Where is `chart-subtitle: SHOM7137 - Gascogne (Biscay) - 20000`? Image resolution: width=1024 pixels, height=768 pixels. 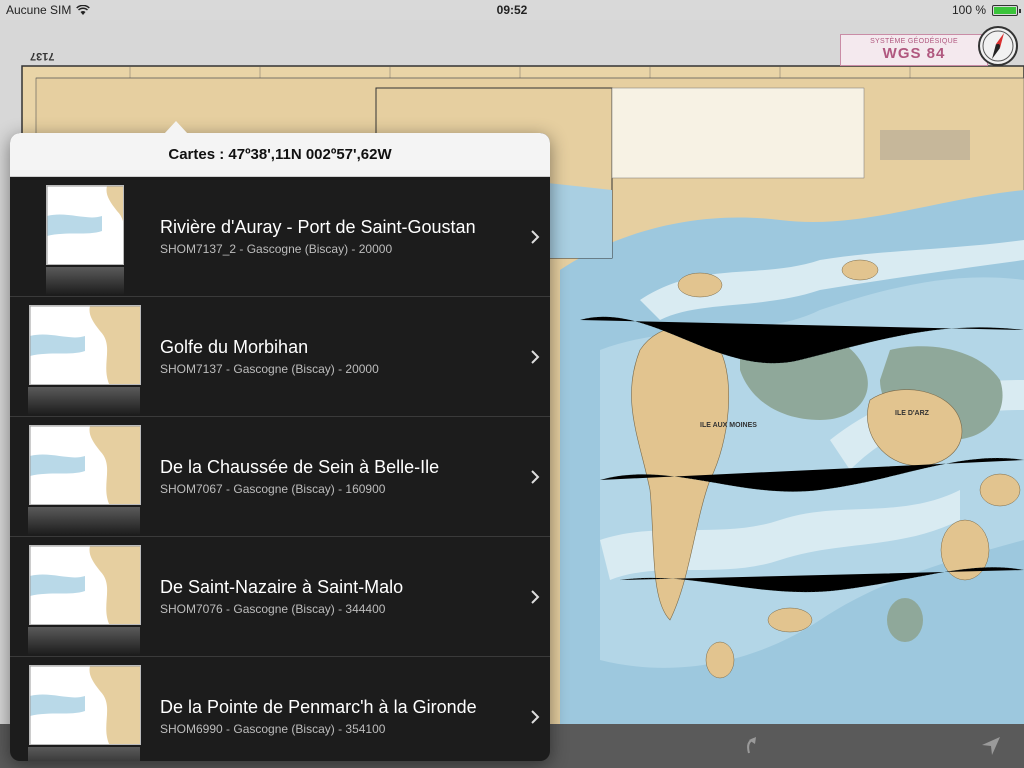
chart-subtitle: SHOM7137 - Gascogne (Biscay) - 20000 is located at coordinates (269, 369).